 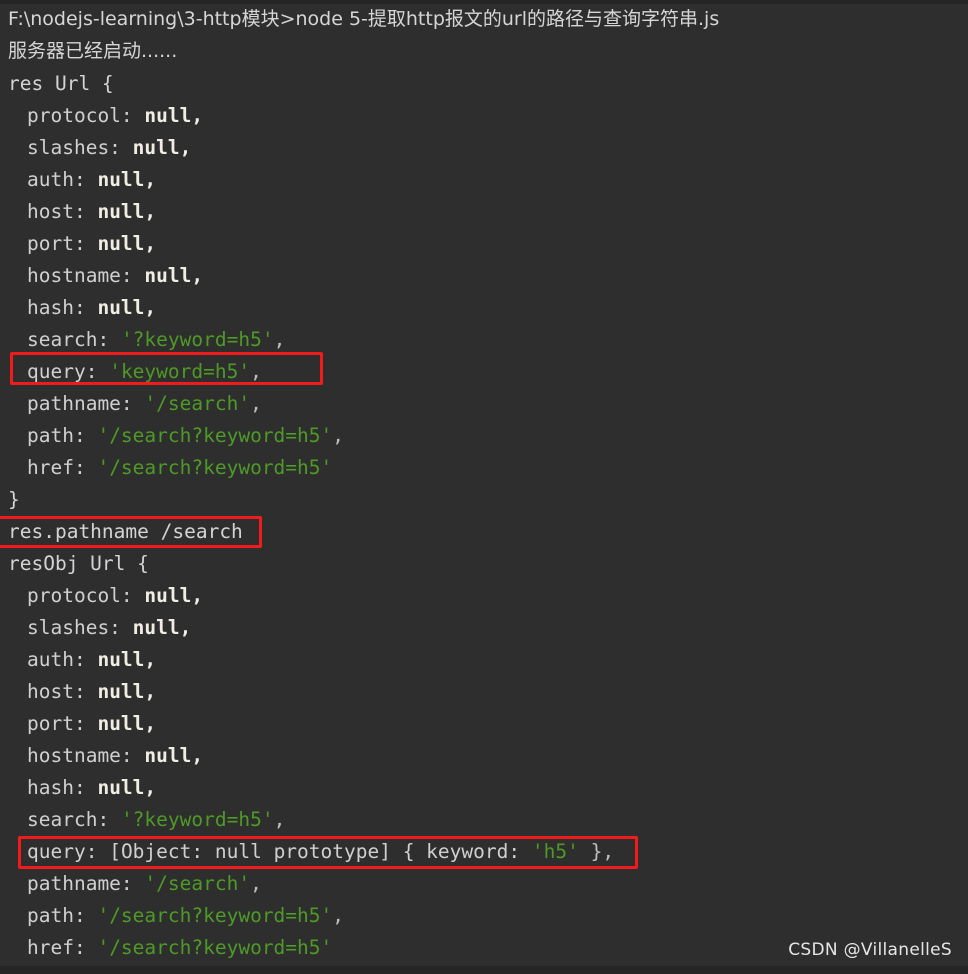 What do you see at coordinates (14, 499) in the screenshot?
I see `block-footer-res: }` at bounding box center [14, 499].